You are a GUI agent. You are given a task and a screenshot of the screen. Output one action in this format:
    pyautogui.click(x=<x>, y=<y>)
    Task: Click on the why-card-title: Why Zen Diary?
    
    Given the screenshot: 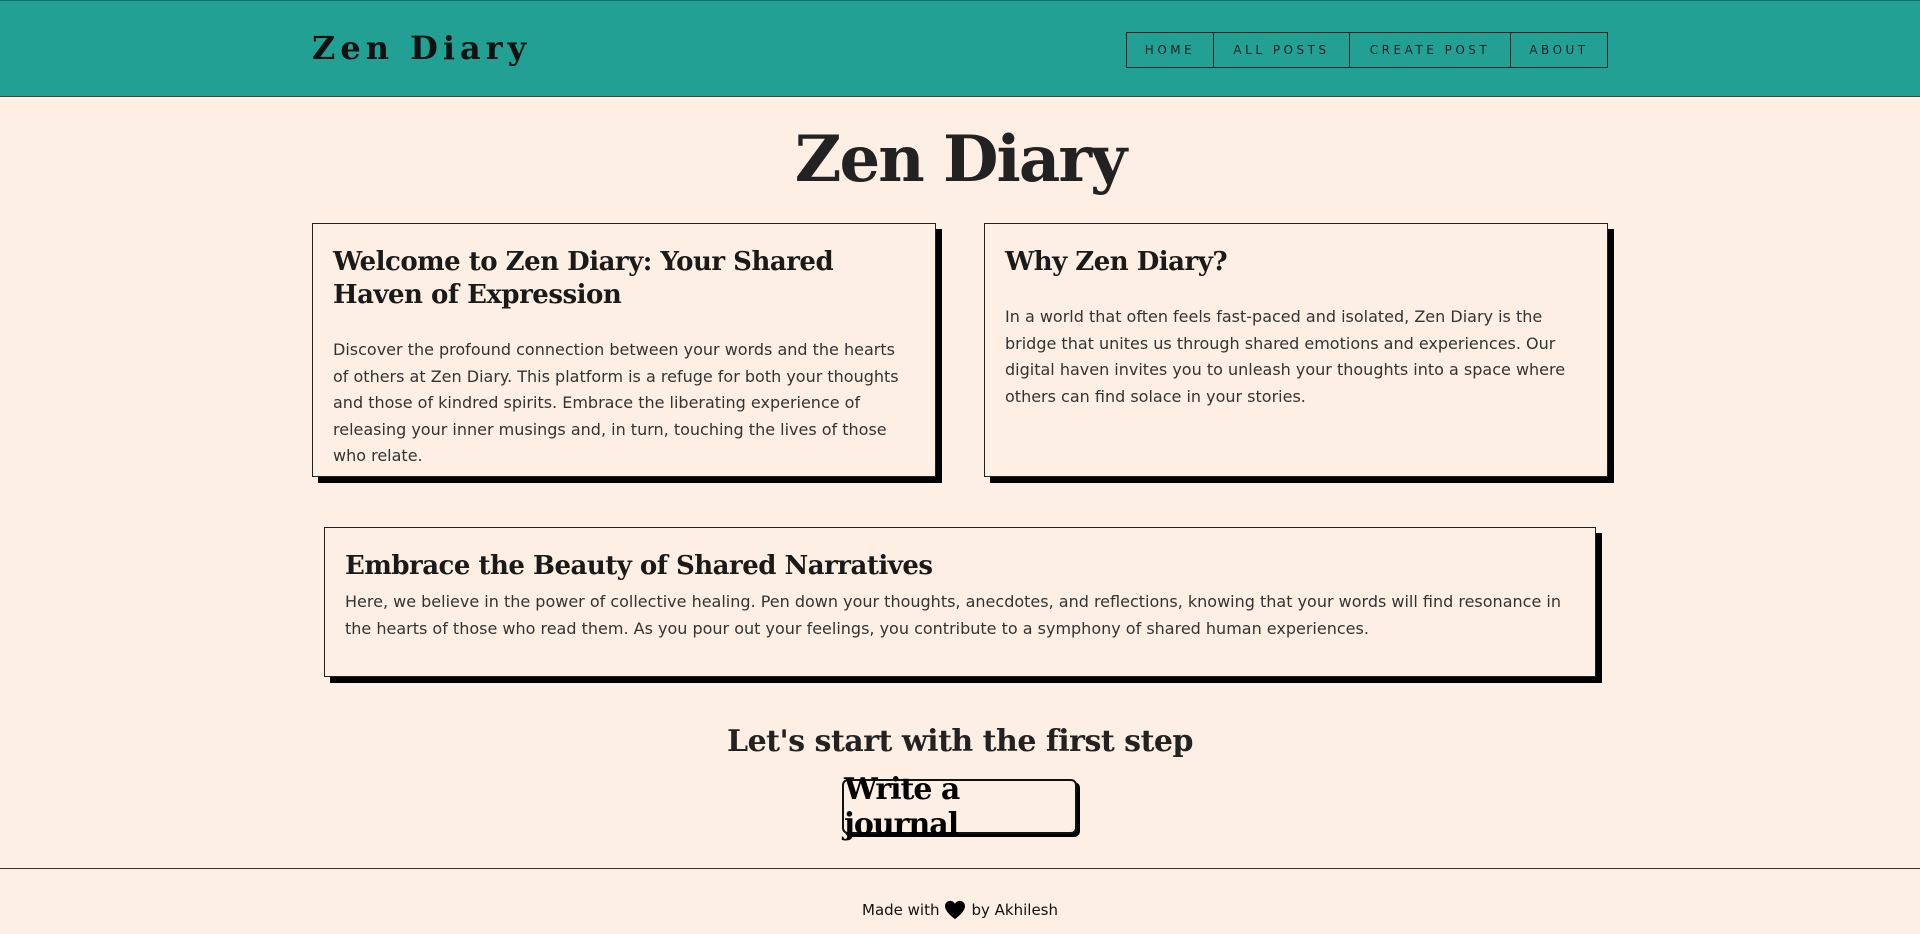 What is the action you would take?
    pyautogui.click(x=1116, y=262)
    